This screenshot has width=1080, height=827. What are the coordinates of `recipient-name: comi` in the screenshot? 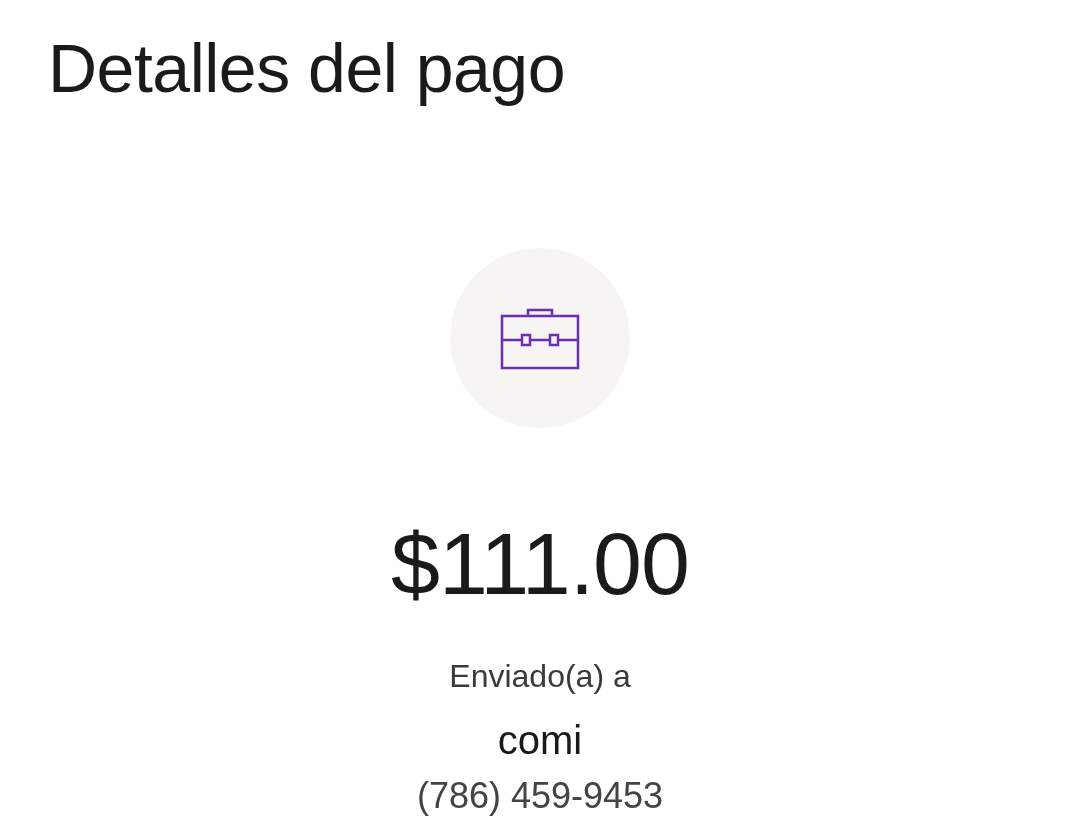 It's located at (540, 740).